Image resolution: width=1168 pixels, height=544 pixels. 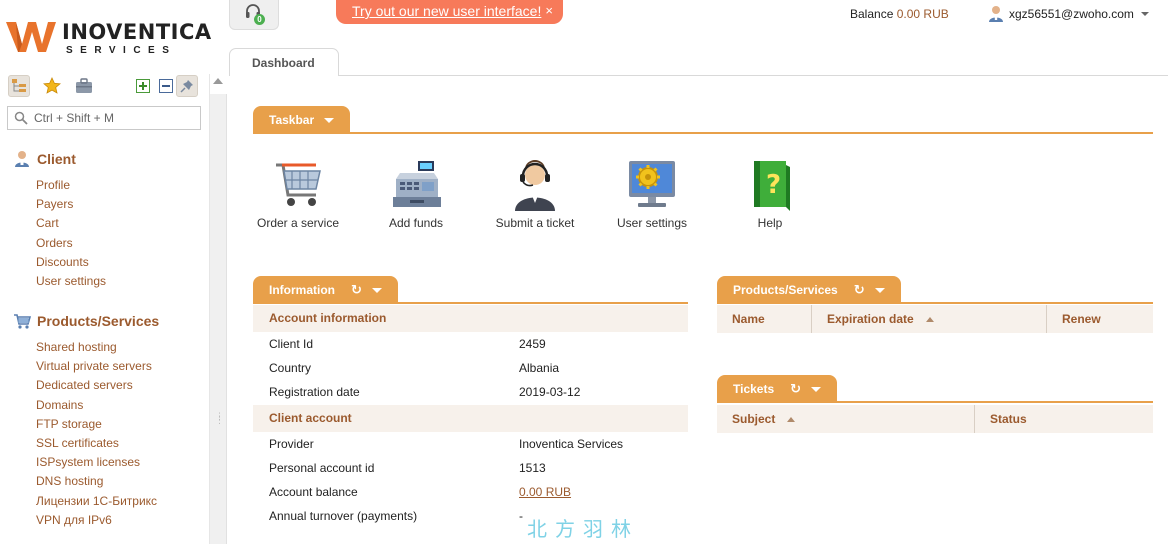 I want to click on sidebar-item-vpn-ipv6: VPN для IPv6, so click(x=96, y=520).